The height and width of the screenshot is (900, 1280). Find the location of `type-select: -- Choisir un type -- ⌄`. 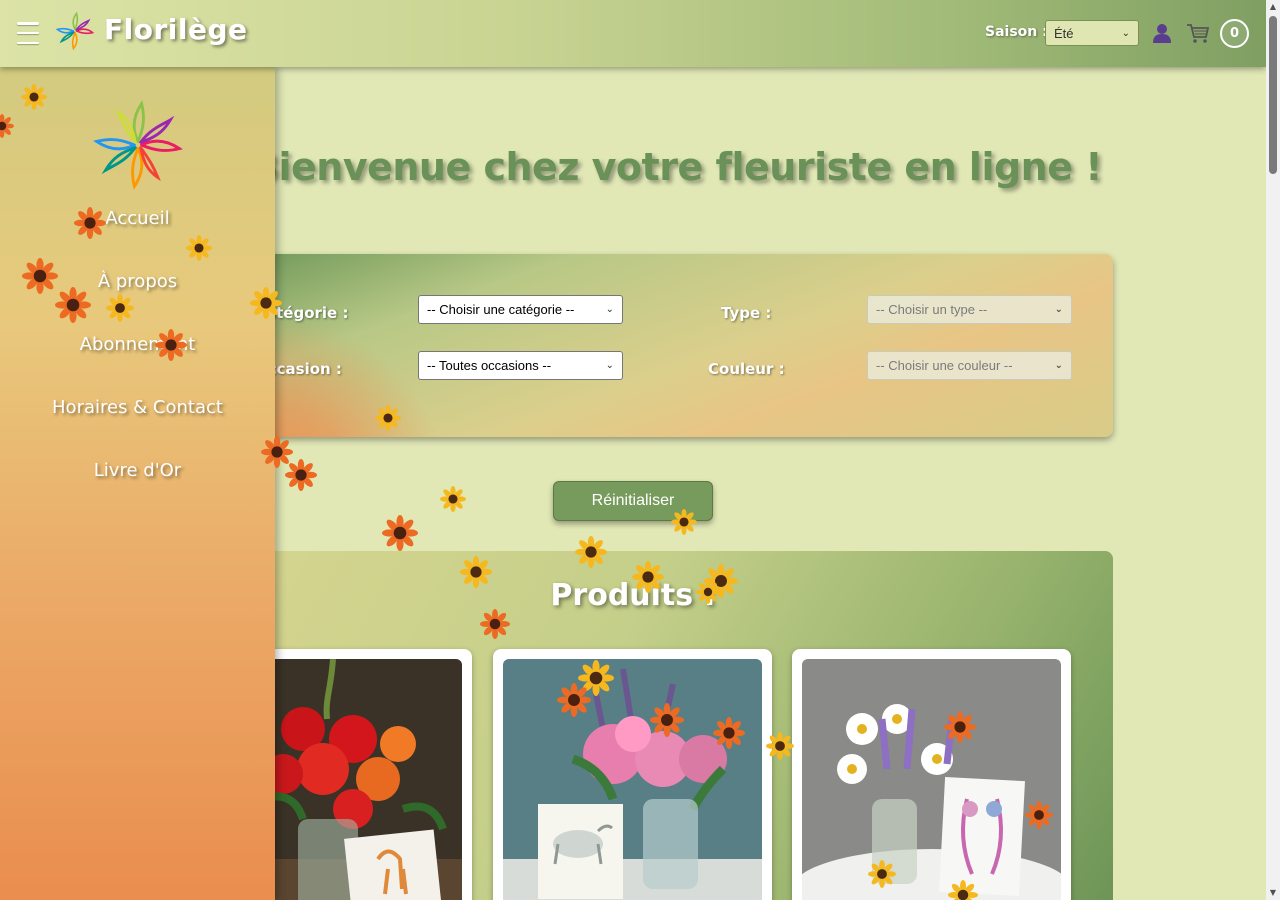

type-select: -- Choisir un type -- ⌄ is located at coordinates (969, 309).